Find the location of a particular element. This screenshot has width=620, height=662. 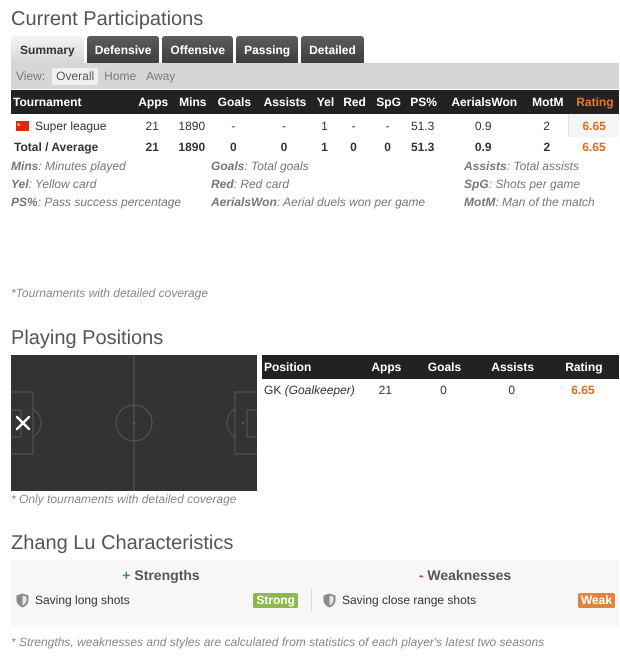

strengths-heading: + Strengths is located at coordinates (161, 575).